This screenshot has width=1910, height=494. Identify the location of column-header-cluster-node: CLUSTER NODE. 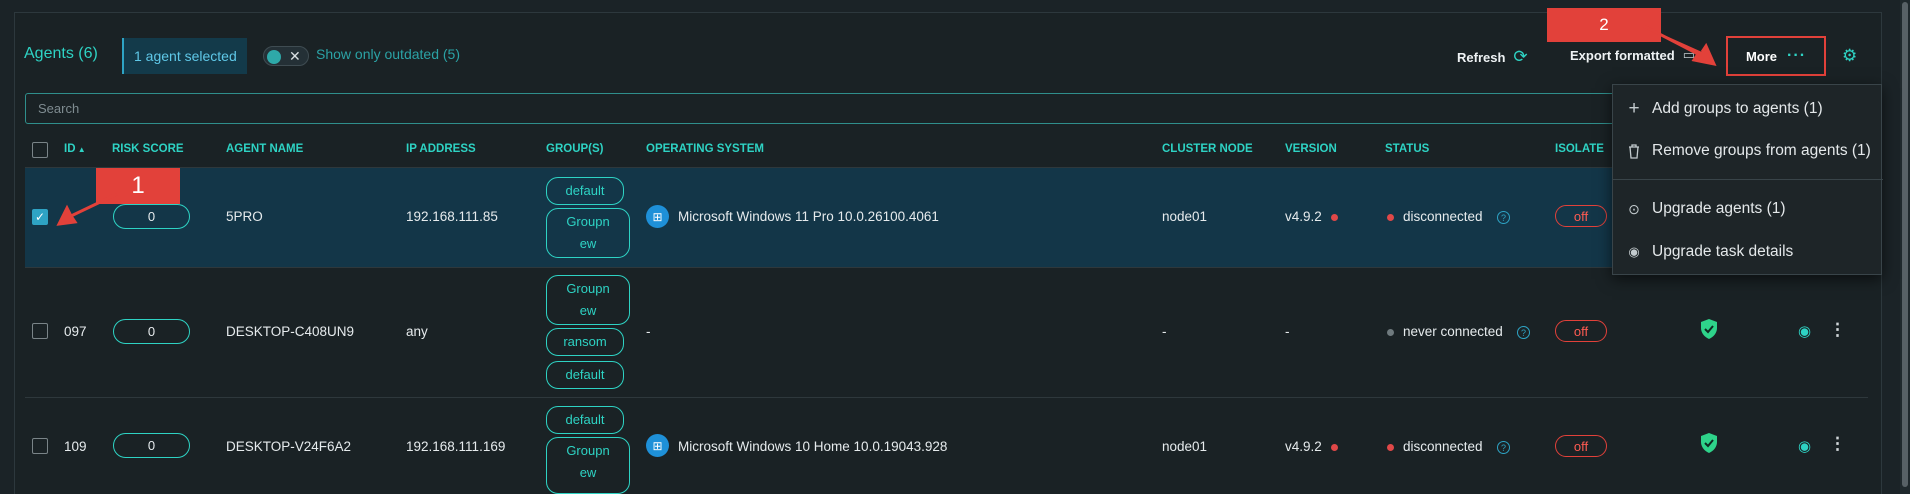
(1207, 149).